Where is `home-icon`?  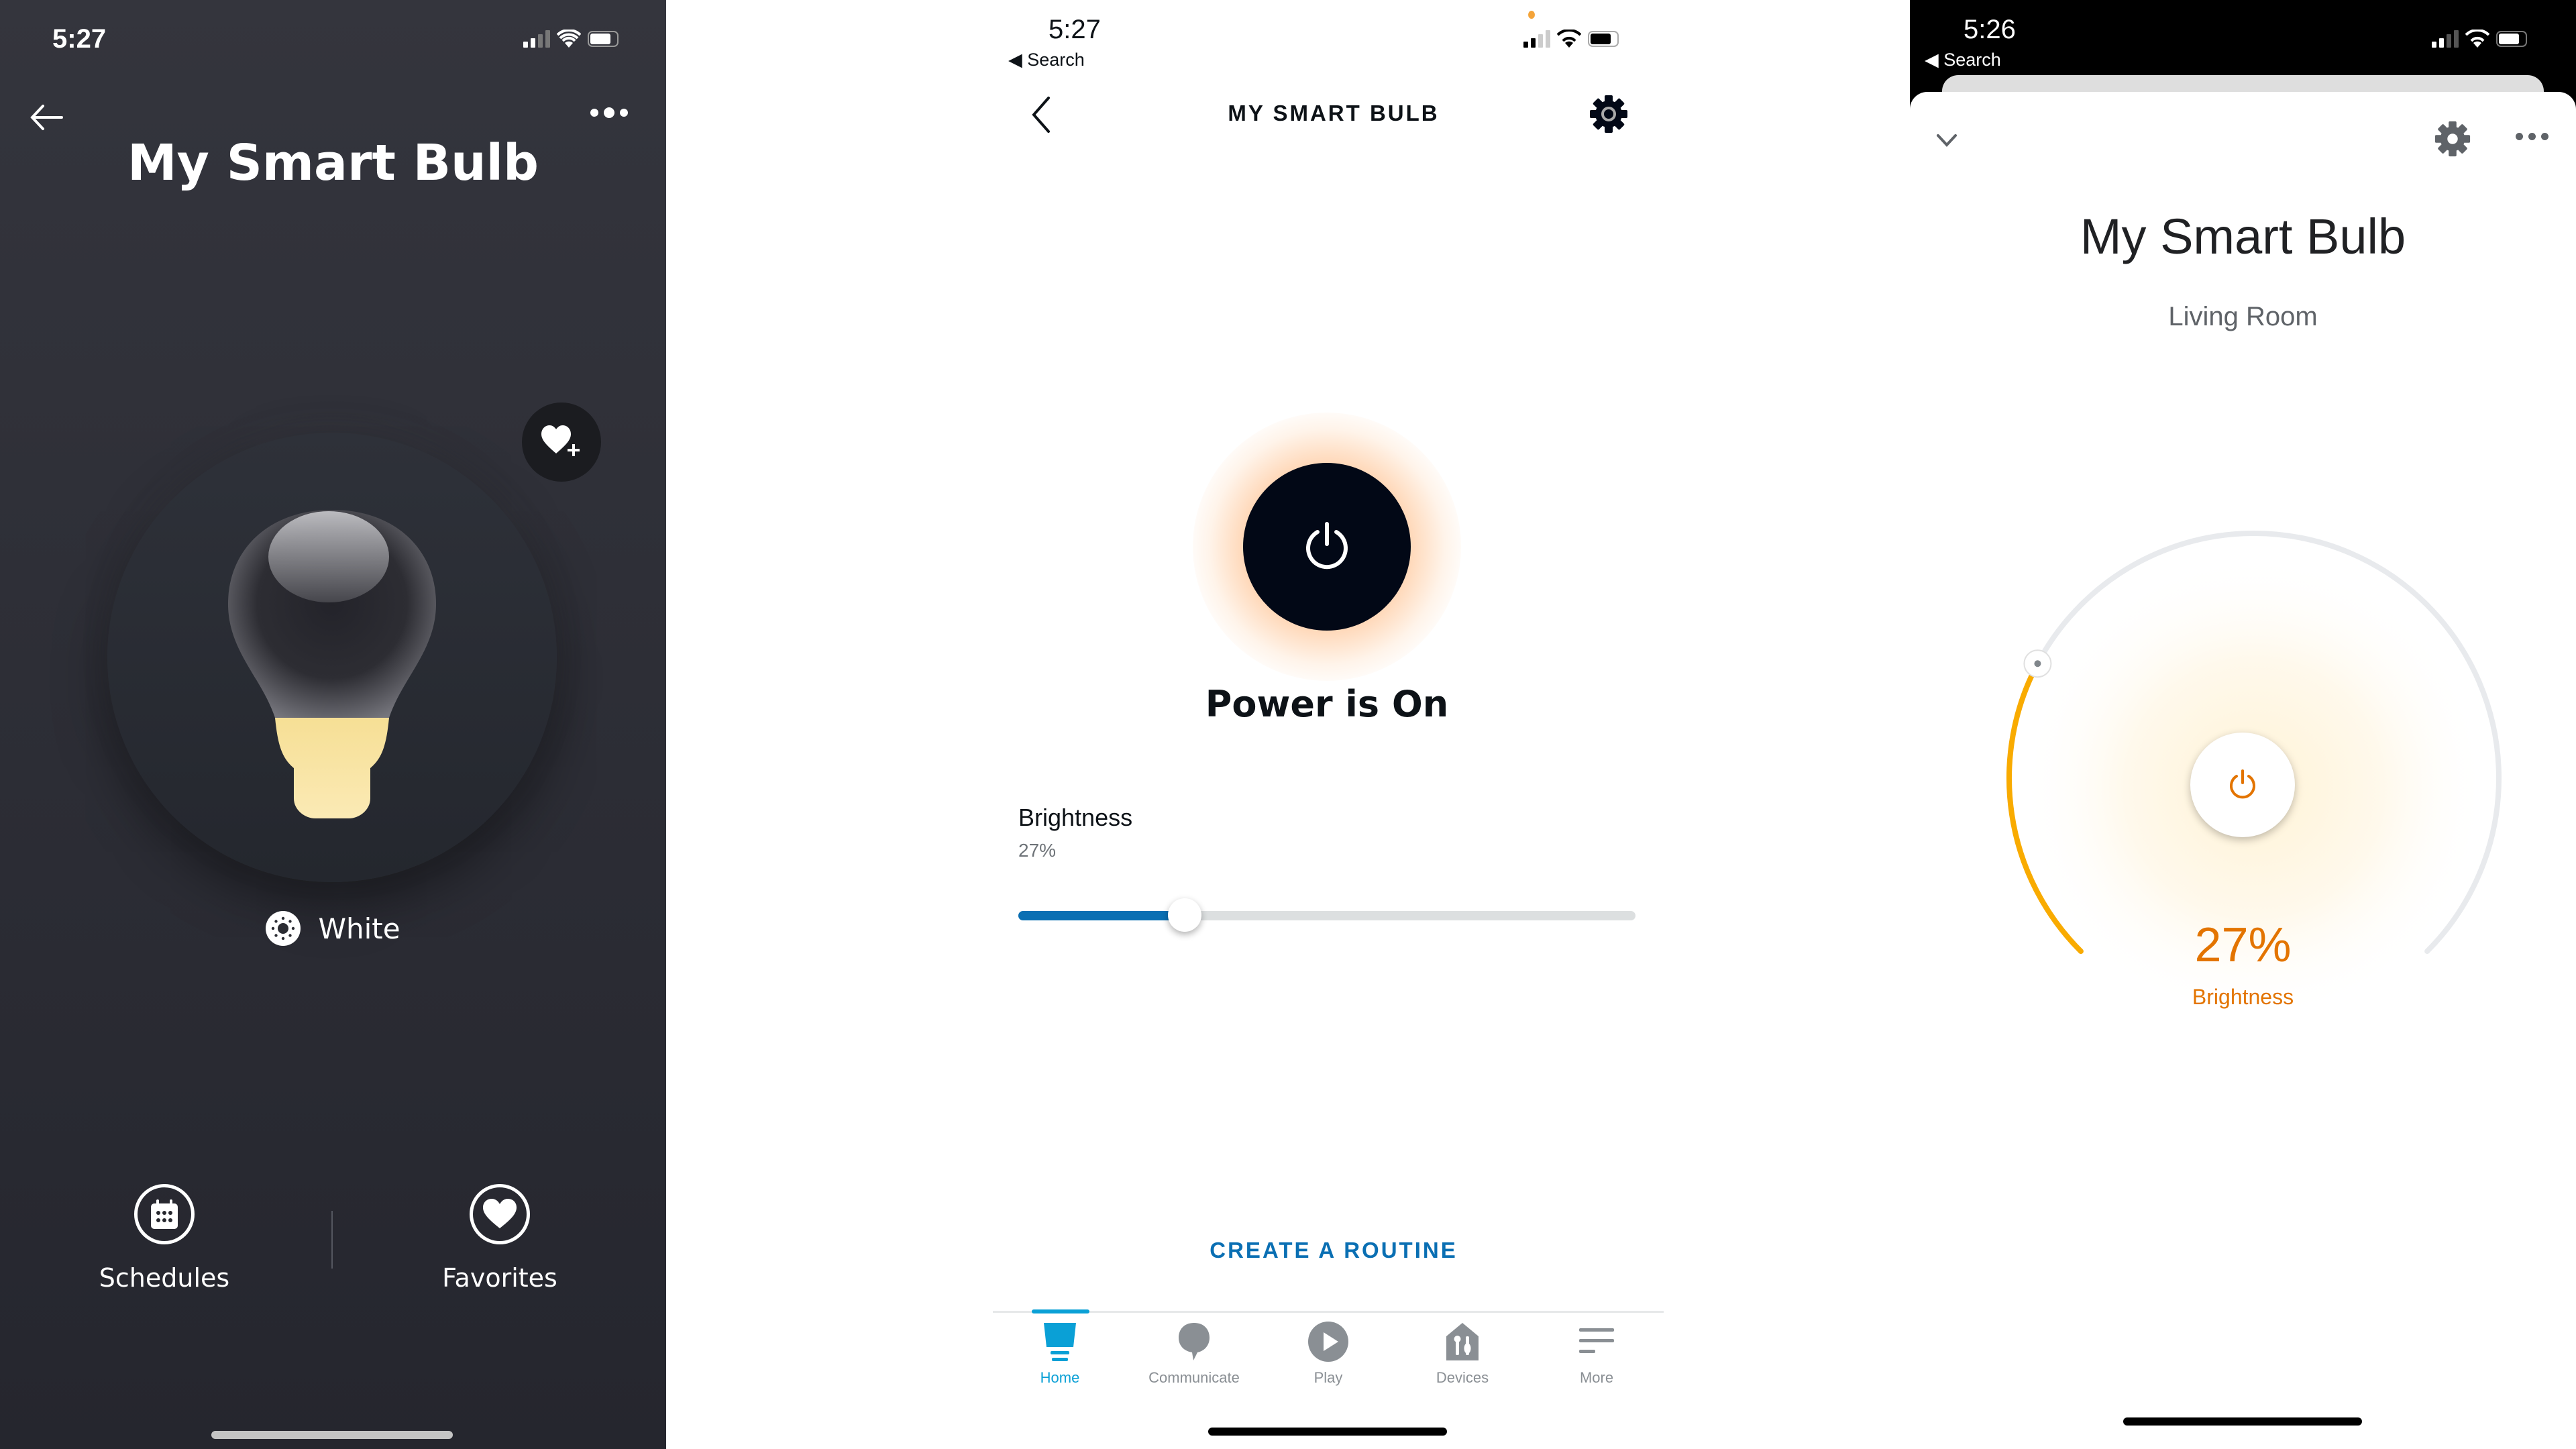 home-icon is located at coordinates (1059, 1341).